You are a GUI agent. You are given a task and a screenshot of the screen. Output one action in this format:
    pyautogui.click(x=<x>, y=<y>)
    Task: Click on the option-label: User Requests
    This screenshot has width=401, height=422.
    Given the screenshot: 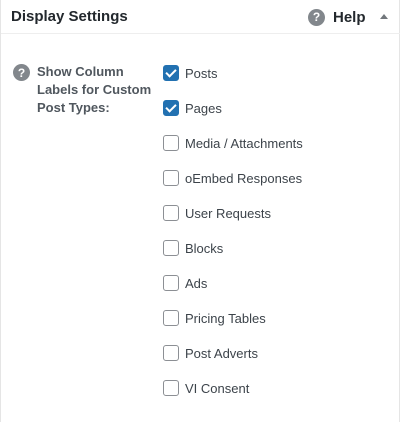 What is the action you would take?
    pyautogui.click(x=228, y=213)
    